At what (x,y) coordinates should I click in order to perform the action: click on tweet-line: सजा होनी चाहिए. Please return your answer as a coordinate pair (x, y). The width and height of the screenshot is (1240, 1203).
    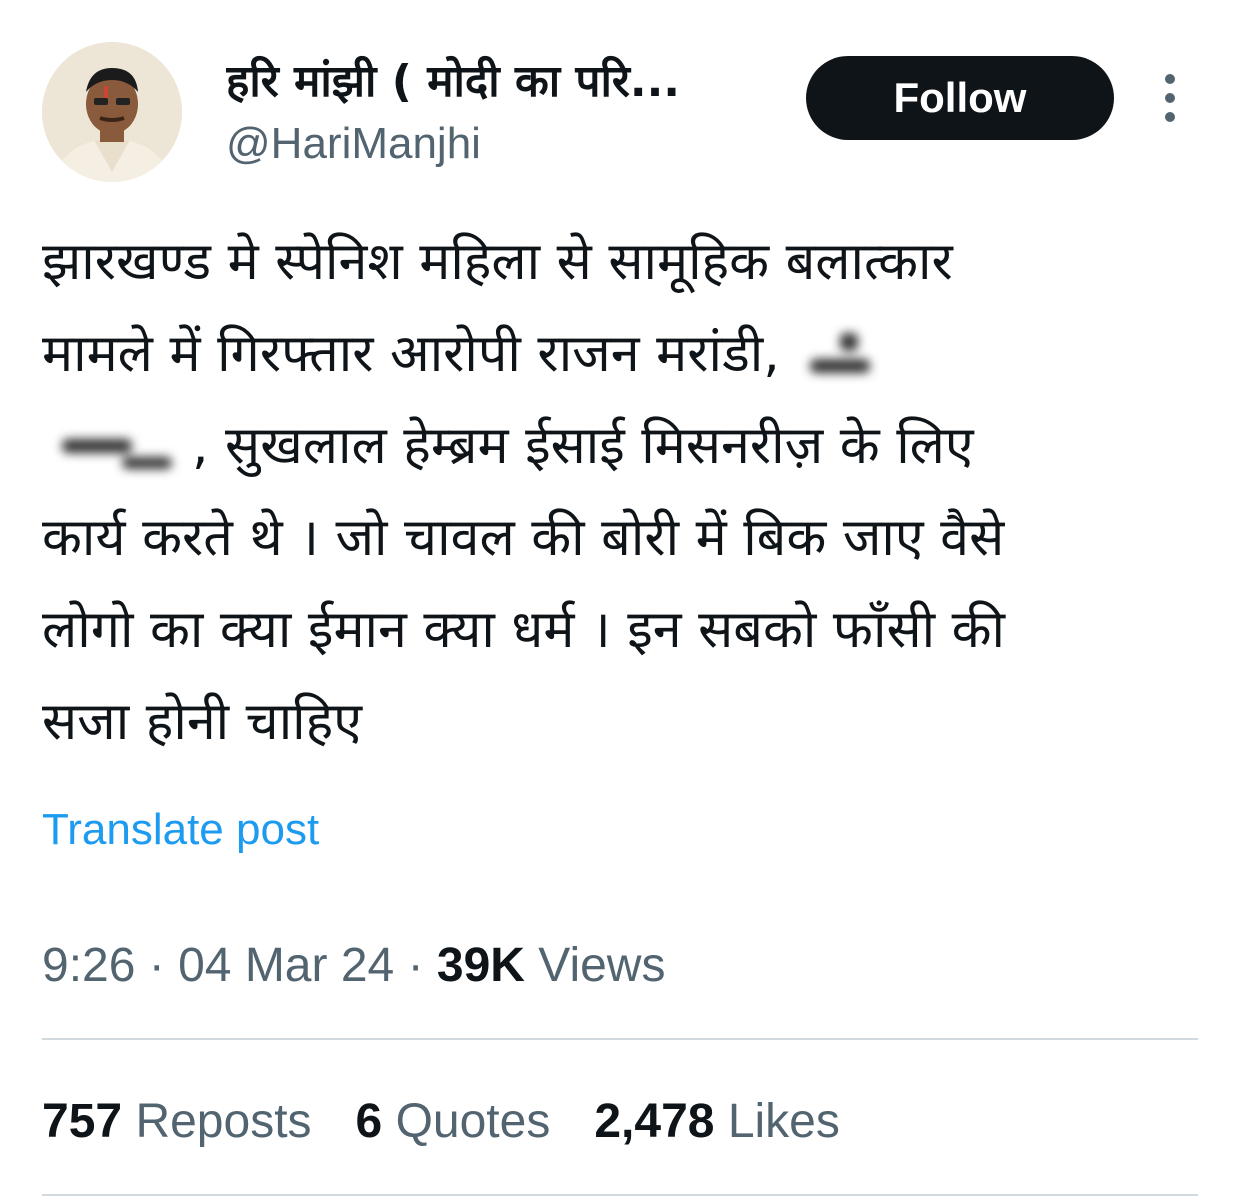
    Looking at the image, I should click on (202, 722).